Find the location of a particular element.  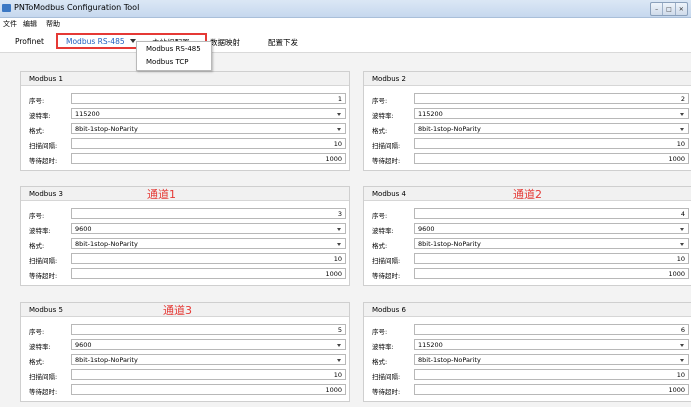

timeout-value: 1000 is located at coordinates (333, 274).